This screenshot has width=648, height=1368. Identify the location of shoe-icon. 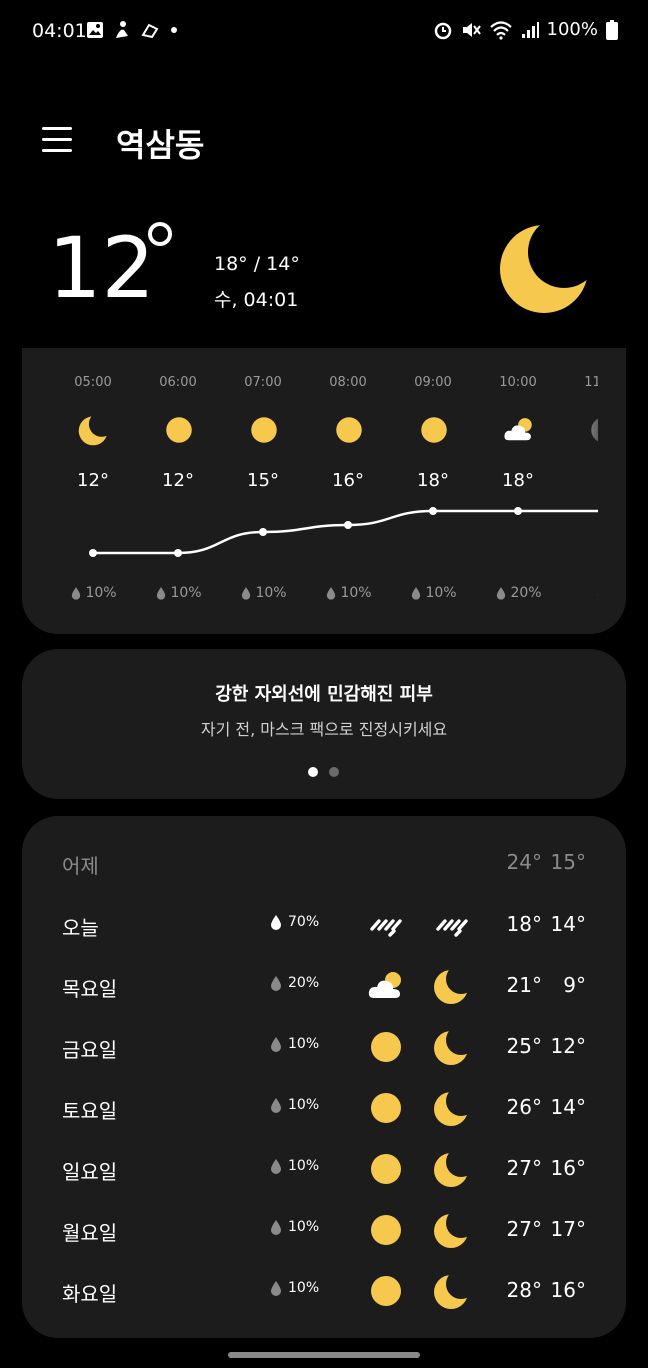
(150, 31).